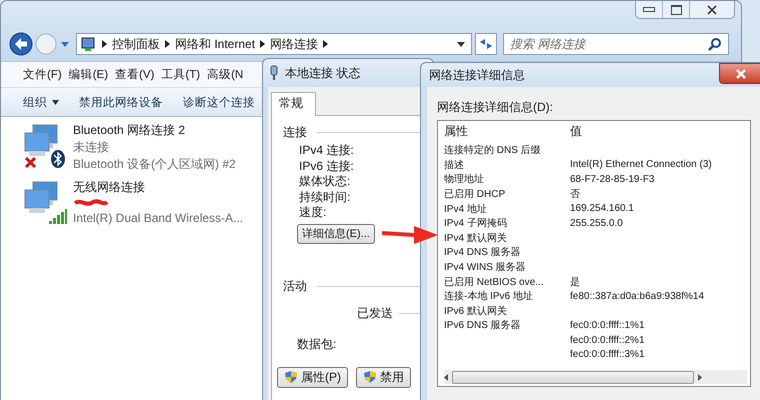 The image size is (760, 400). Describe the element at coordinates (295, 286) in the screenshot. I see `section-heading: 活动` at that location.